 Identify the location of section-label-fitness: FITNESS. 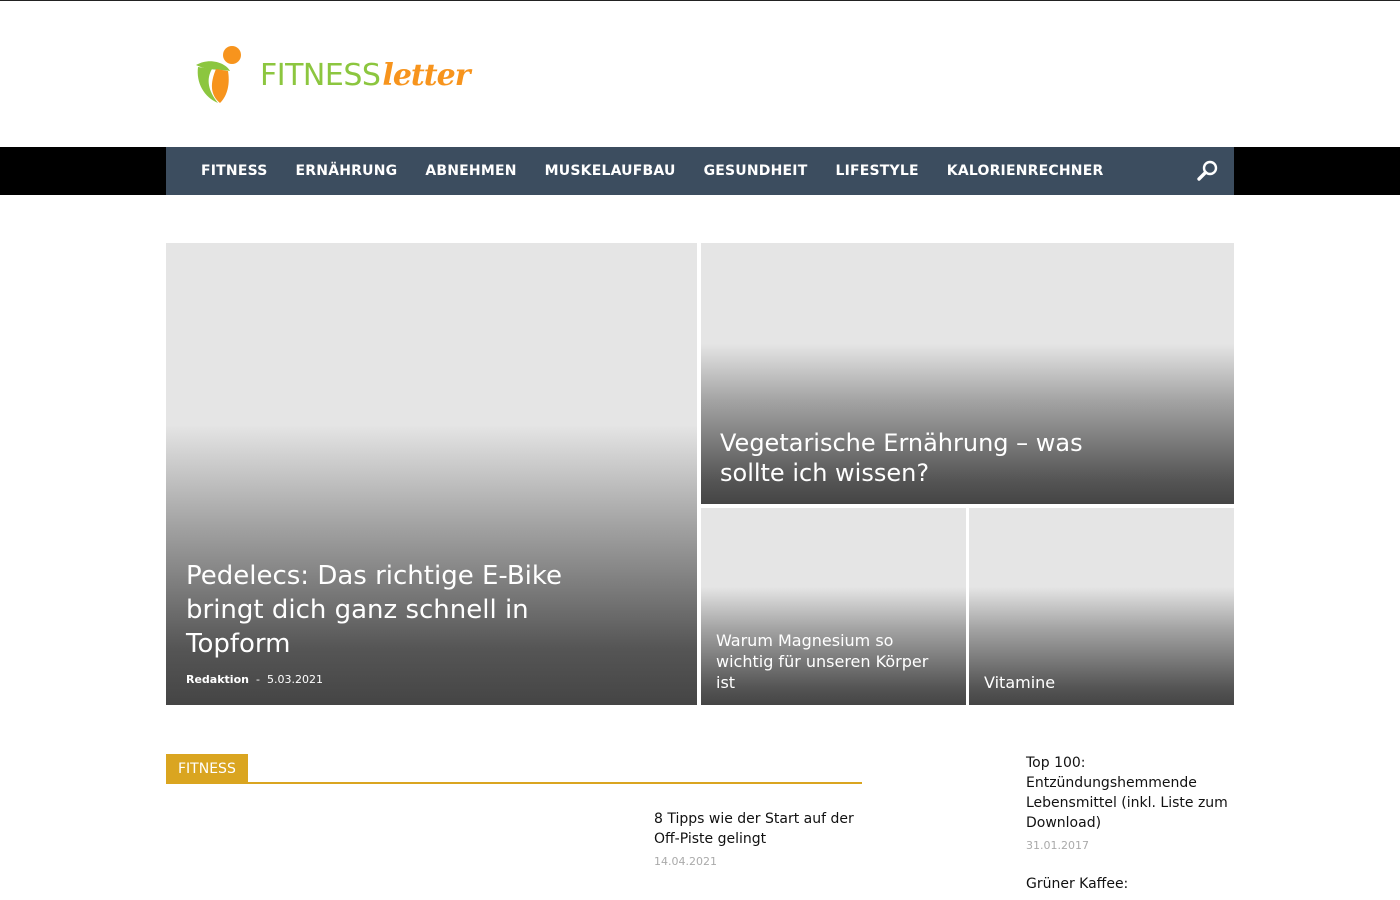
(207, 768).